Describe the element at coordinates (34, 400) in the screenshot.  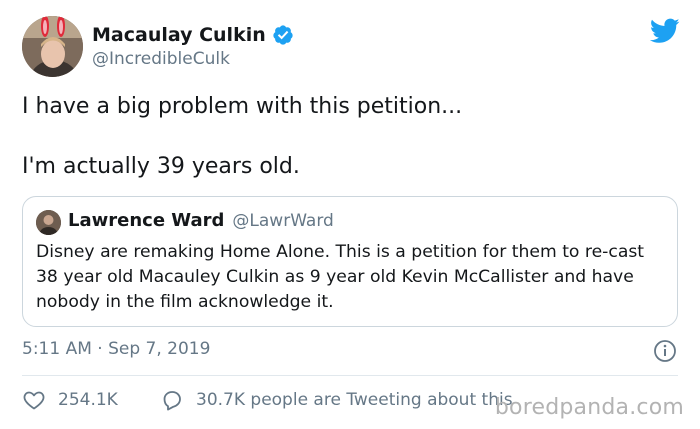
I see `heart-icon` at that location.